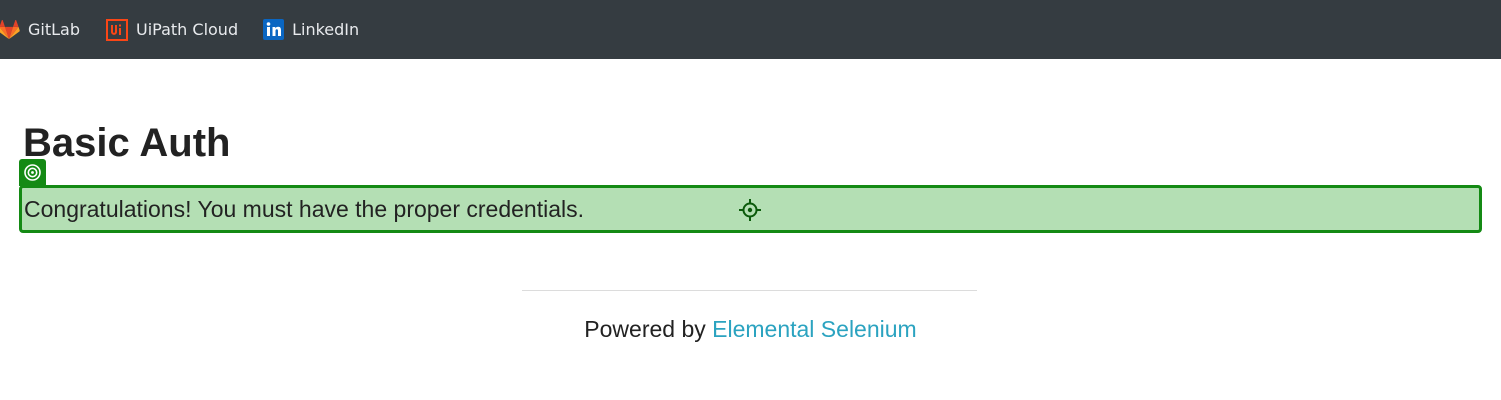 The image size is (1501, 400). I want to click on footer-prefix: Powered by, so click(648, 329).